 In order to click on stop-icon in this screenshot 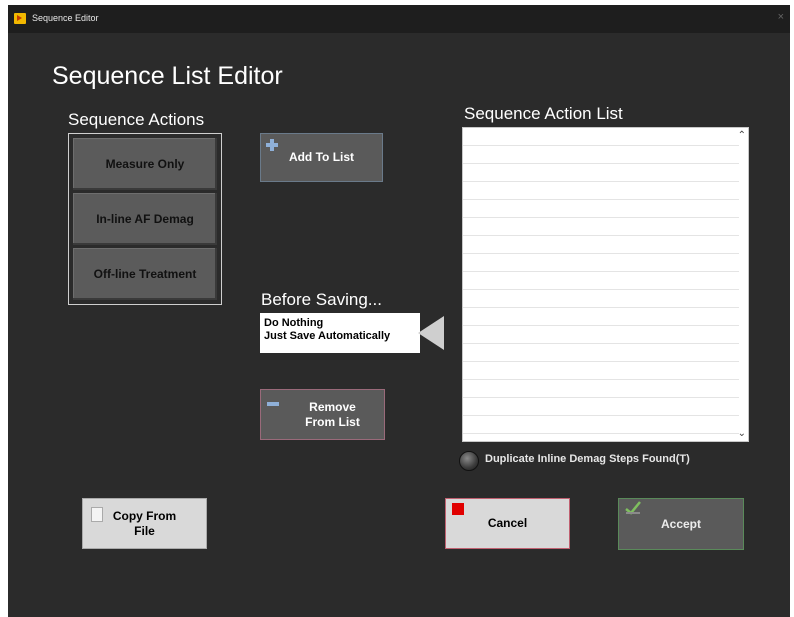, I will do `click(458, 509)`.